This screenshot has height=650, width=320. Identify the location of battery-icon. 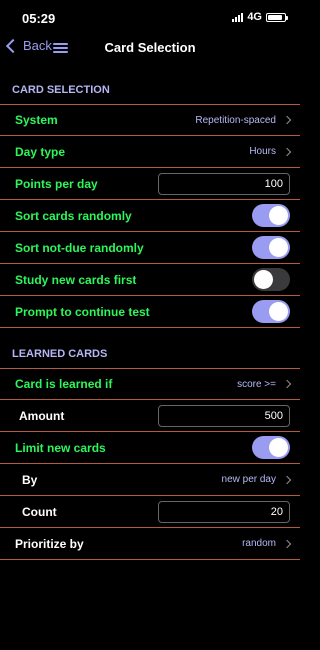
(277, 17).